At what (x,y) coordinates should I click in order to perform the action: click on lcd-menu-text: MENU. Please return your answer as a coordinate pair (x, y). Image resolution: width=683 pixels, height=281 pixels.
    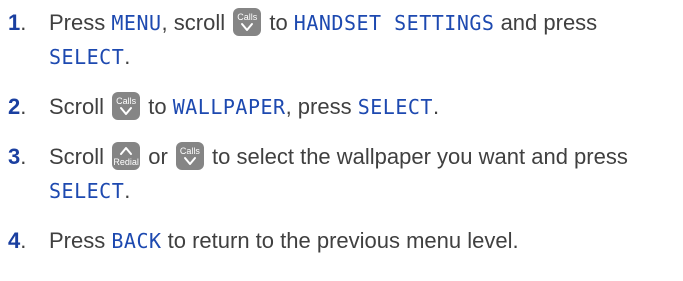
    Looking at the image, I should click on (136, 23).